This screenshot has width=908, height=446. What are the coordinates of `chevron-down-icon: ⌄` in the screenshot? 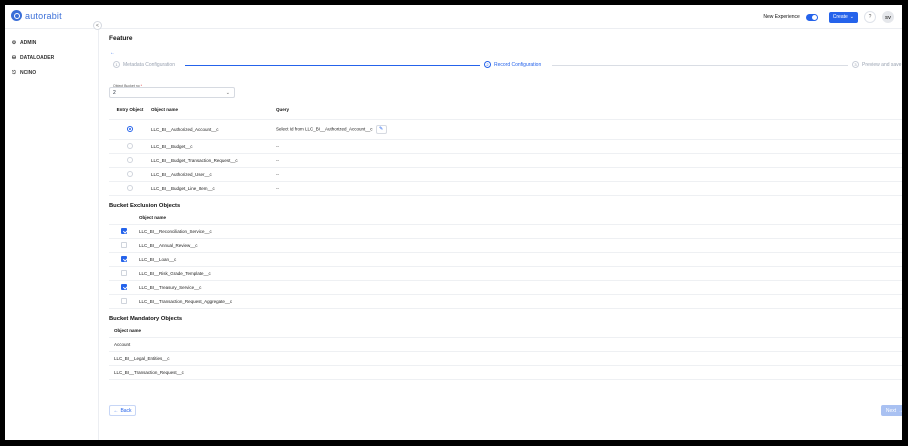 It's located at (227, 93).